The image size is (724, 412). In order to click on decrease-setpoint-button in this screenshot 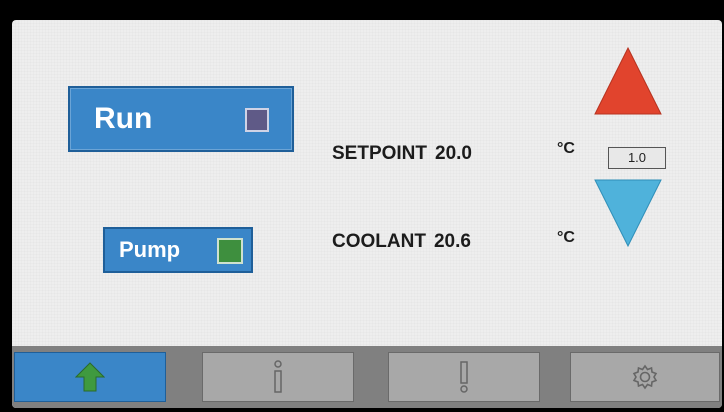, I will do `click(628, 214)`.